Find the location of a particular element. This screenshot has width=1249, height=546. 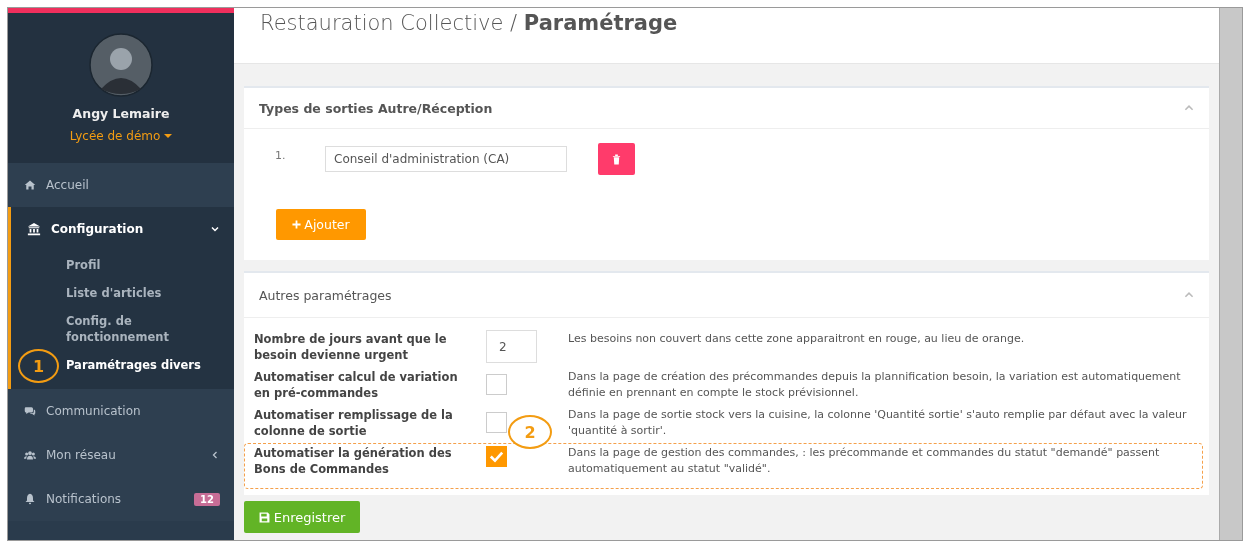

number-field: 2 is located at coordinates (511, 346).